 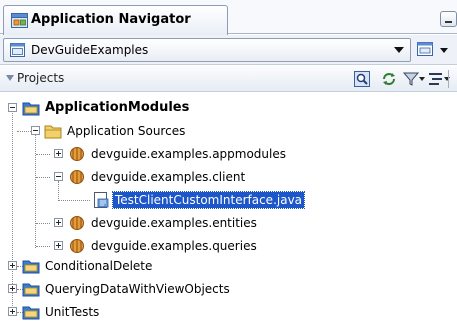 I want to click on tree-node-label: UnitTests, so click(x=72, y=312).